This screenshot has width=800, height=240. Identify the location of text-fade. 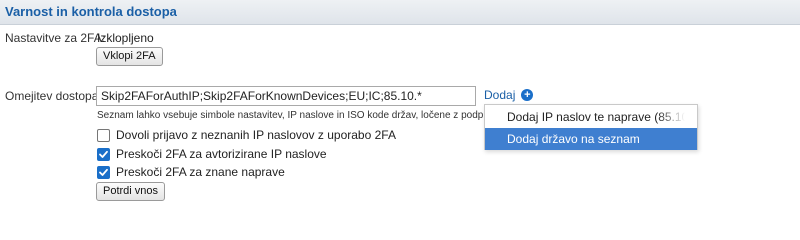
(677, 117).